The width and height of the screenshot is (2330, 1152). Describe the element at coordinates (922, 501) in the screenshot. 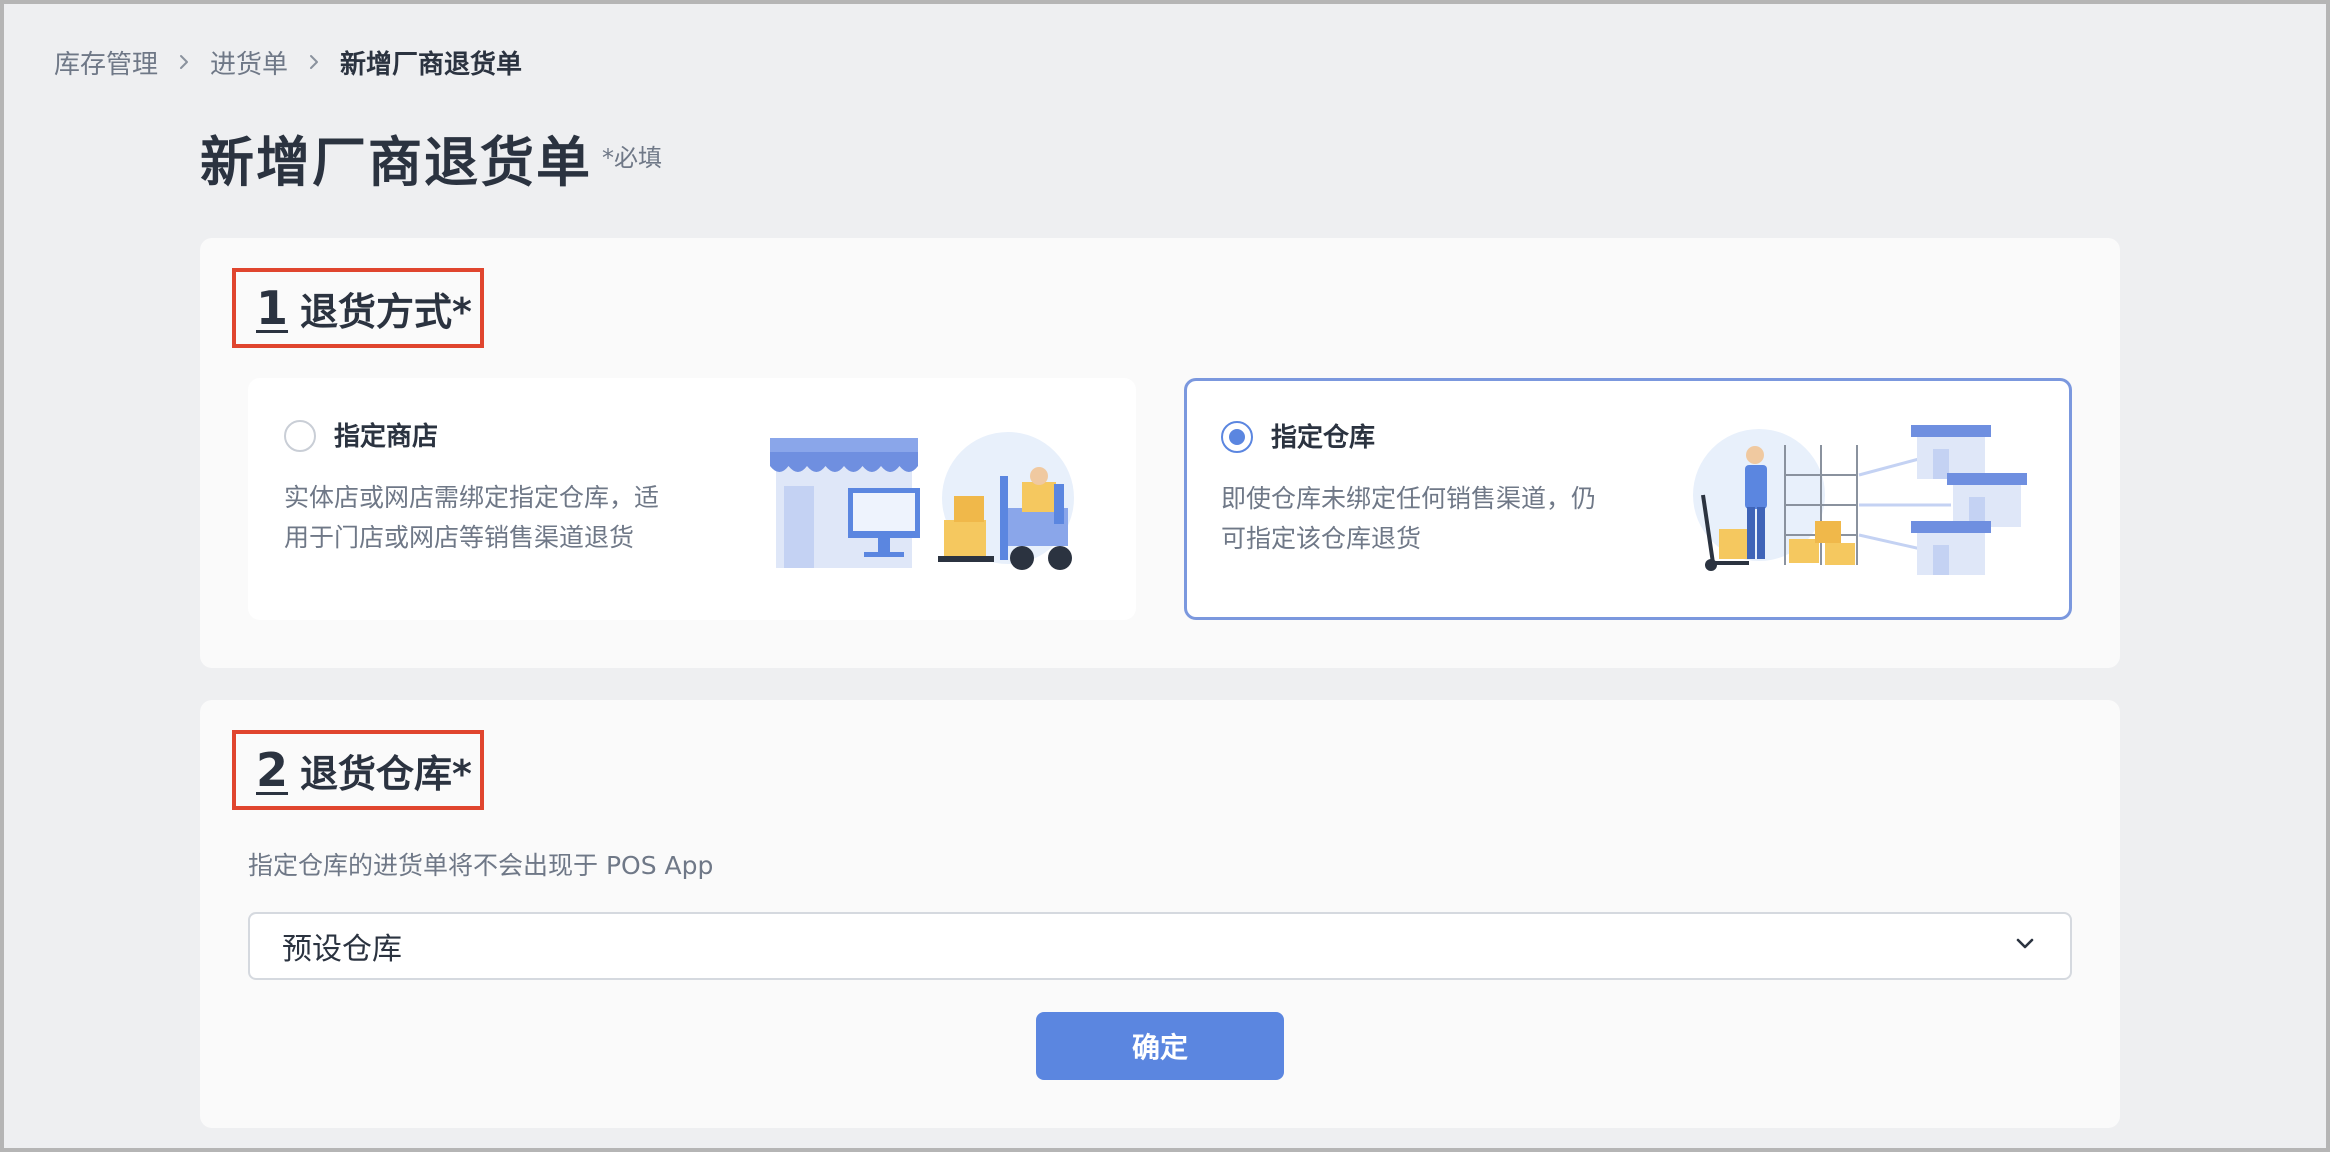

I see `storefront-forklift-illustration-icon` at that location.